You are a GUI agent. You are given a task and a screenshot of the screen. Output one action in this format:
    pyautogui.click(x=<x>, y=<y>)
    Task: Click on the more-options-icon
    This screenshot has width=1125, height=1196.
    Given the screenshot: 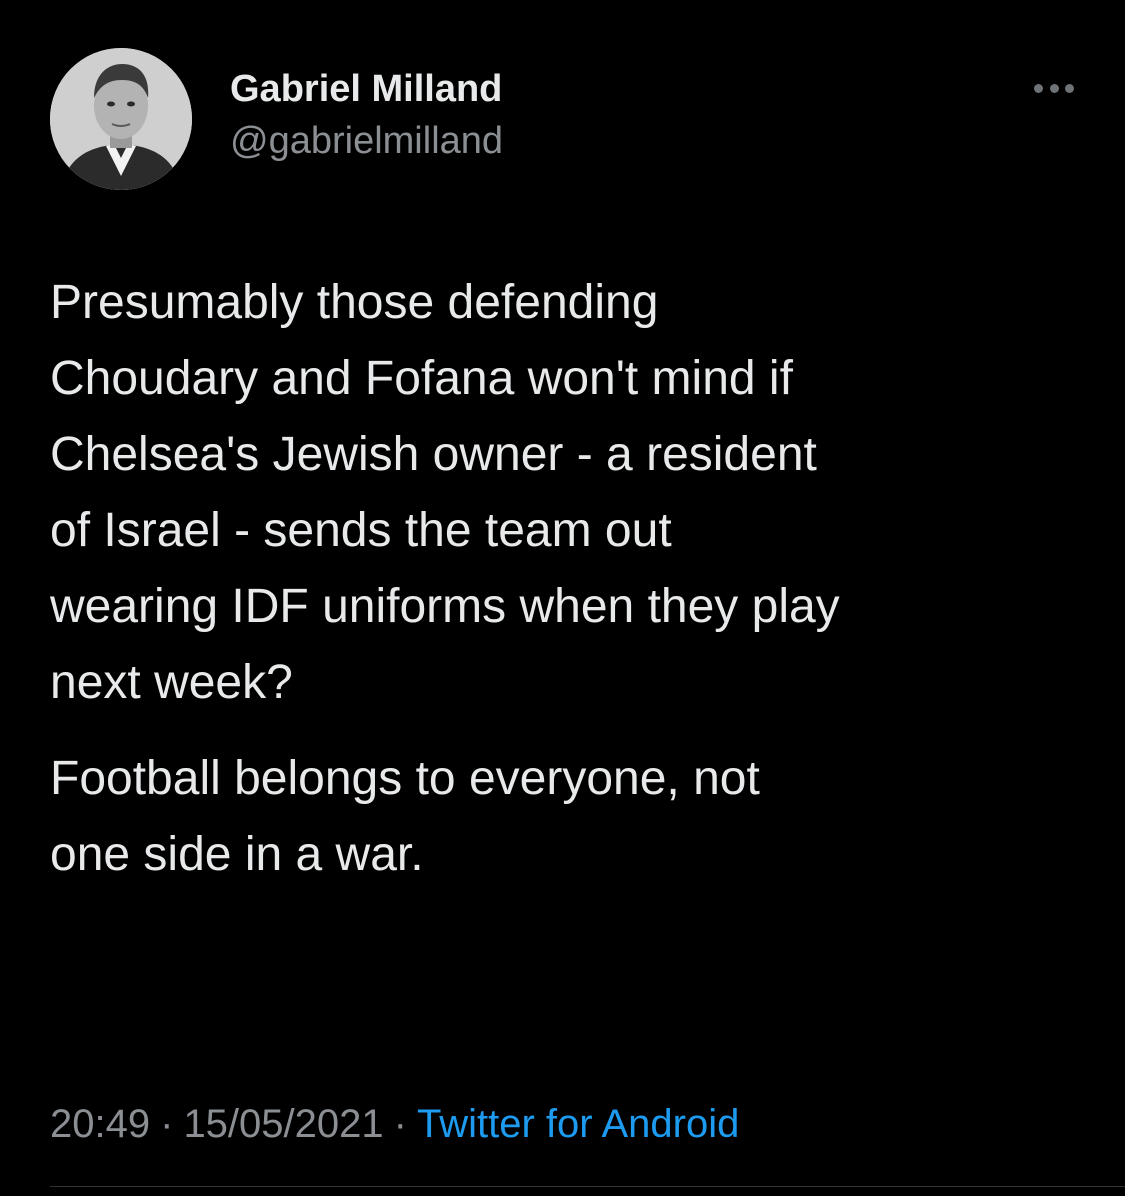 What is the action you would take?
    pyautogui.click(x=1054, y=88)
    